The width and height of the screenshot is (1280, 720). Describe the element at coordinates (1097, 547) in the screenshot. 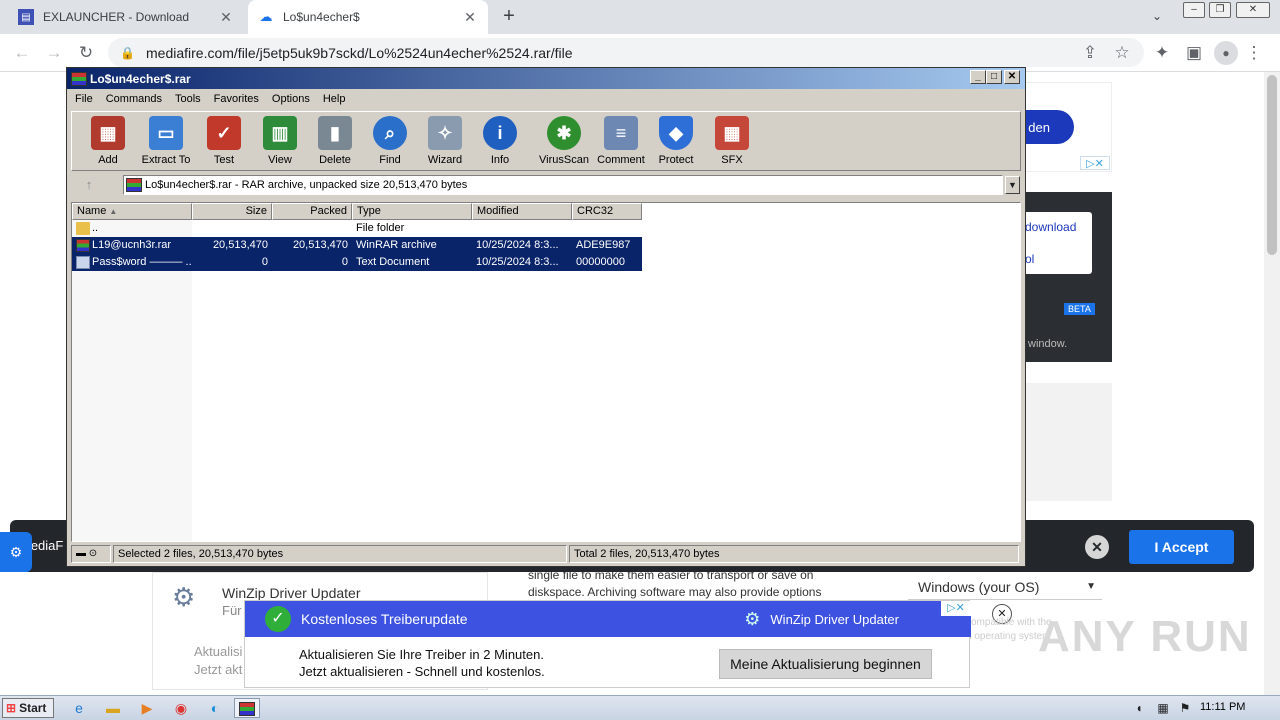

I see `close-consent-icon: ✕` at that location.